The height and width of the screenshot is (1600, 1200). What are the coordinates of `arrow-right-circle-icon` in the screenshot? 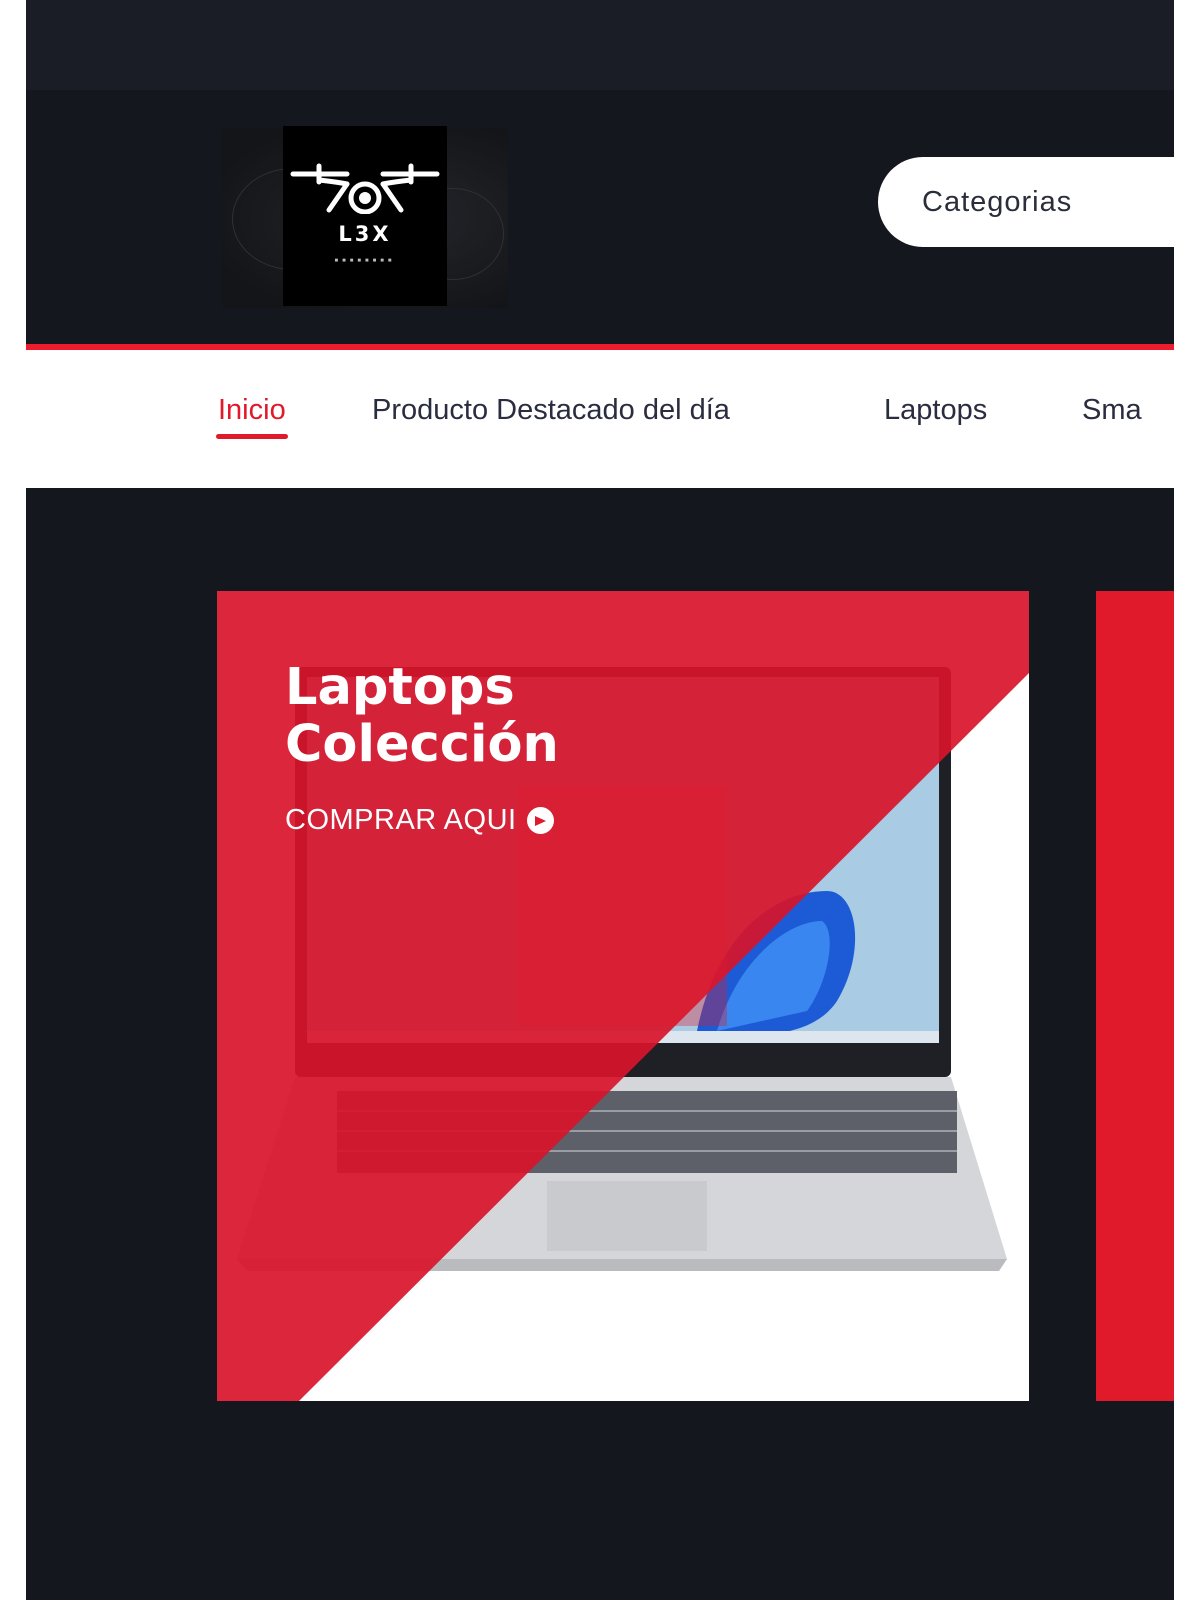 It's located at (540, 820).